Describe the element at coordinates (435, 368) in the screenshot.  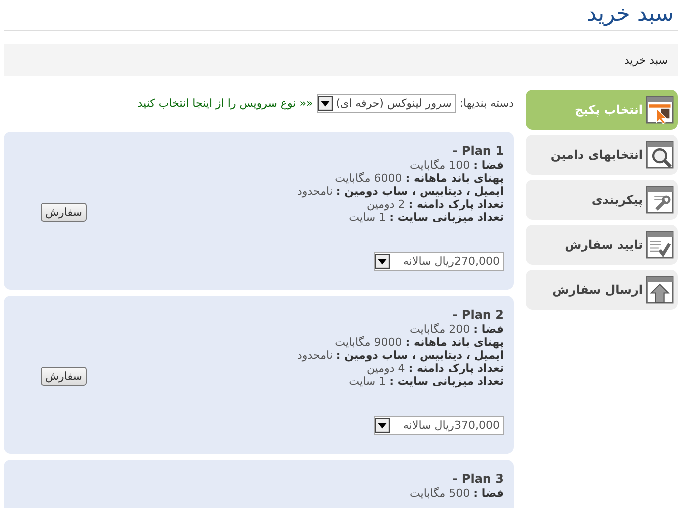
I see `plan-feature: تعداد پارک دامنه : 4 دومین` at that location.